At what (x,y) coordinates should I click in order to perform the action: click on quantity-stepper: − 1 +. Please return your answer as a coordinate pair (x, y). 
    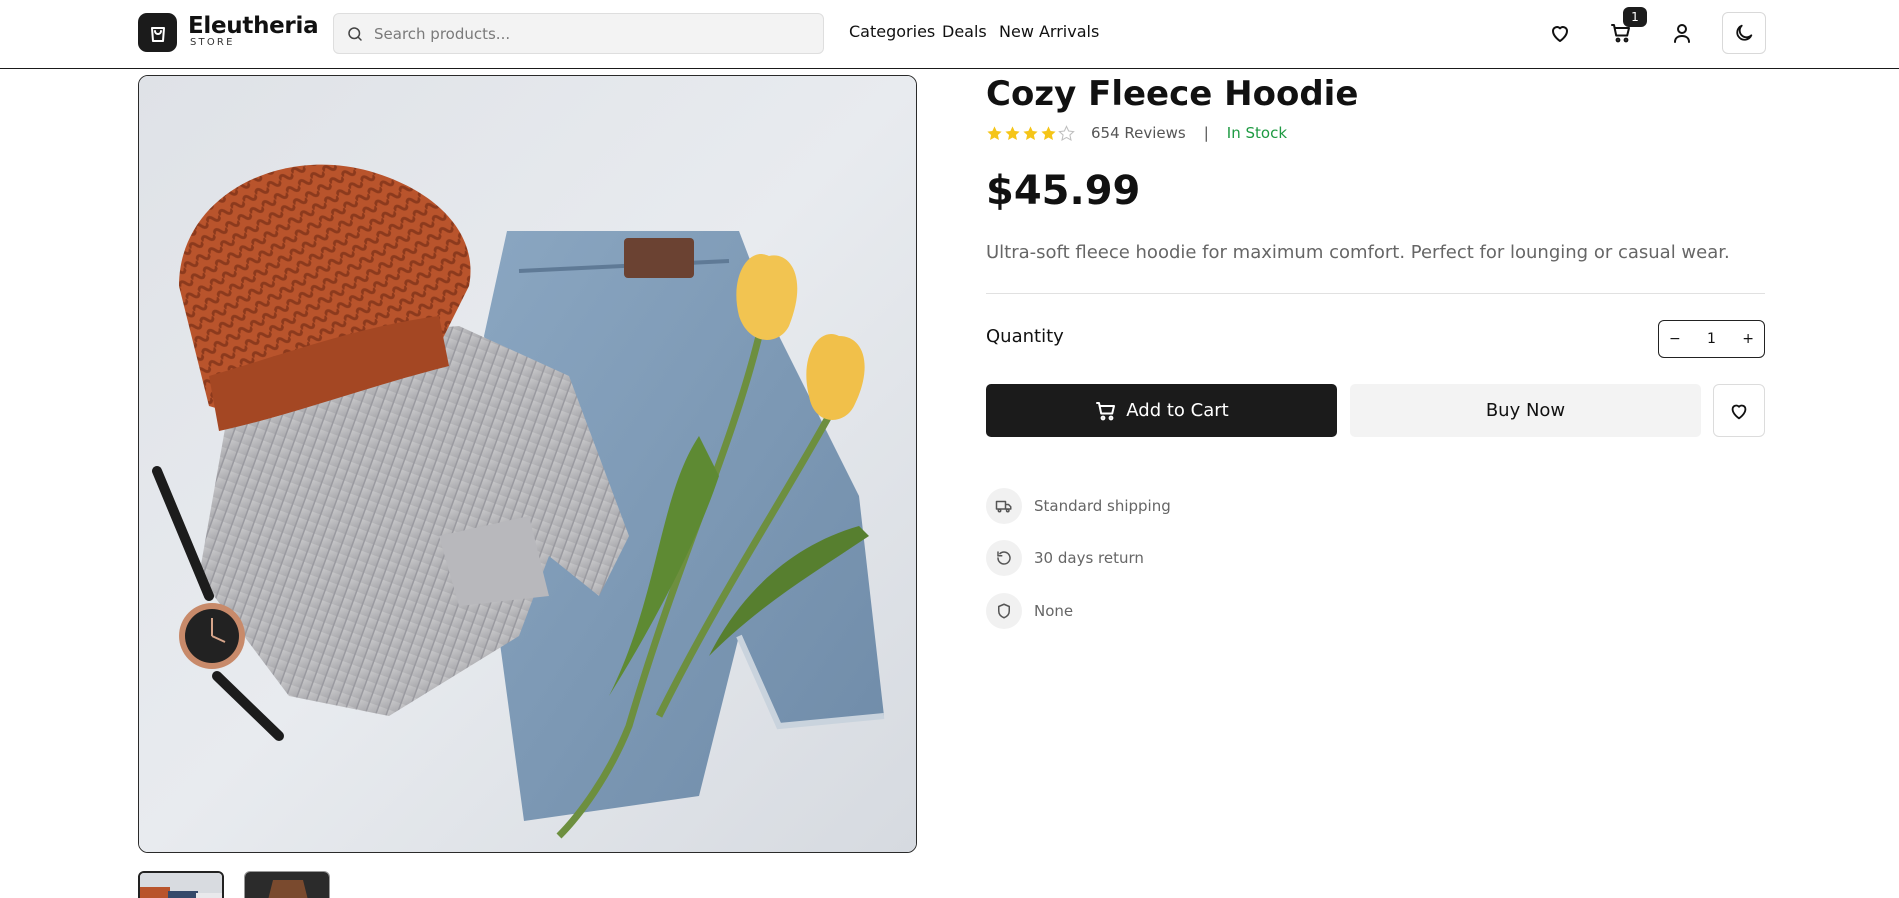
    Looking at the image, I should click on (1711, 339).